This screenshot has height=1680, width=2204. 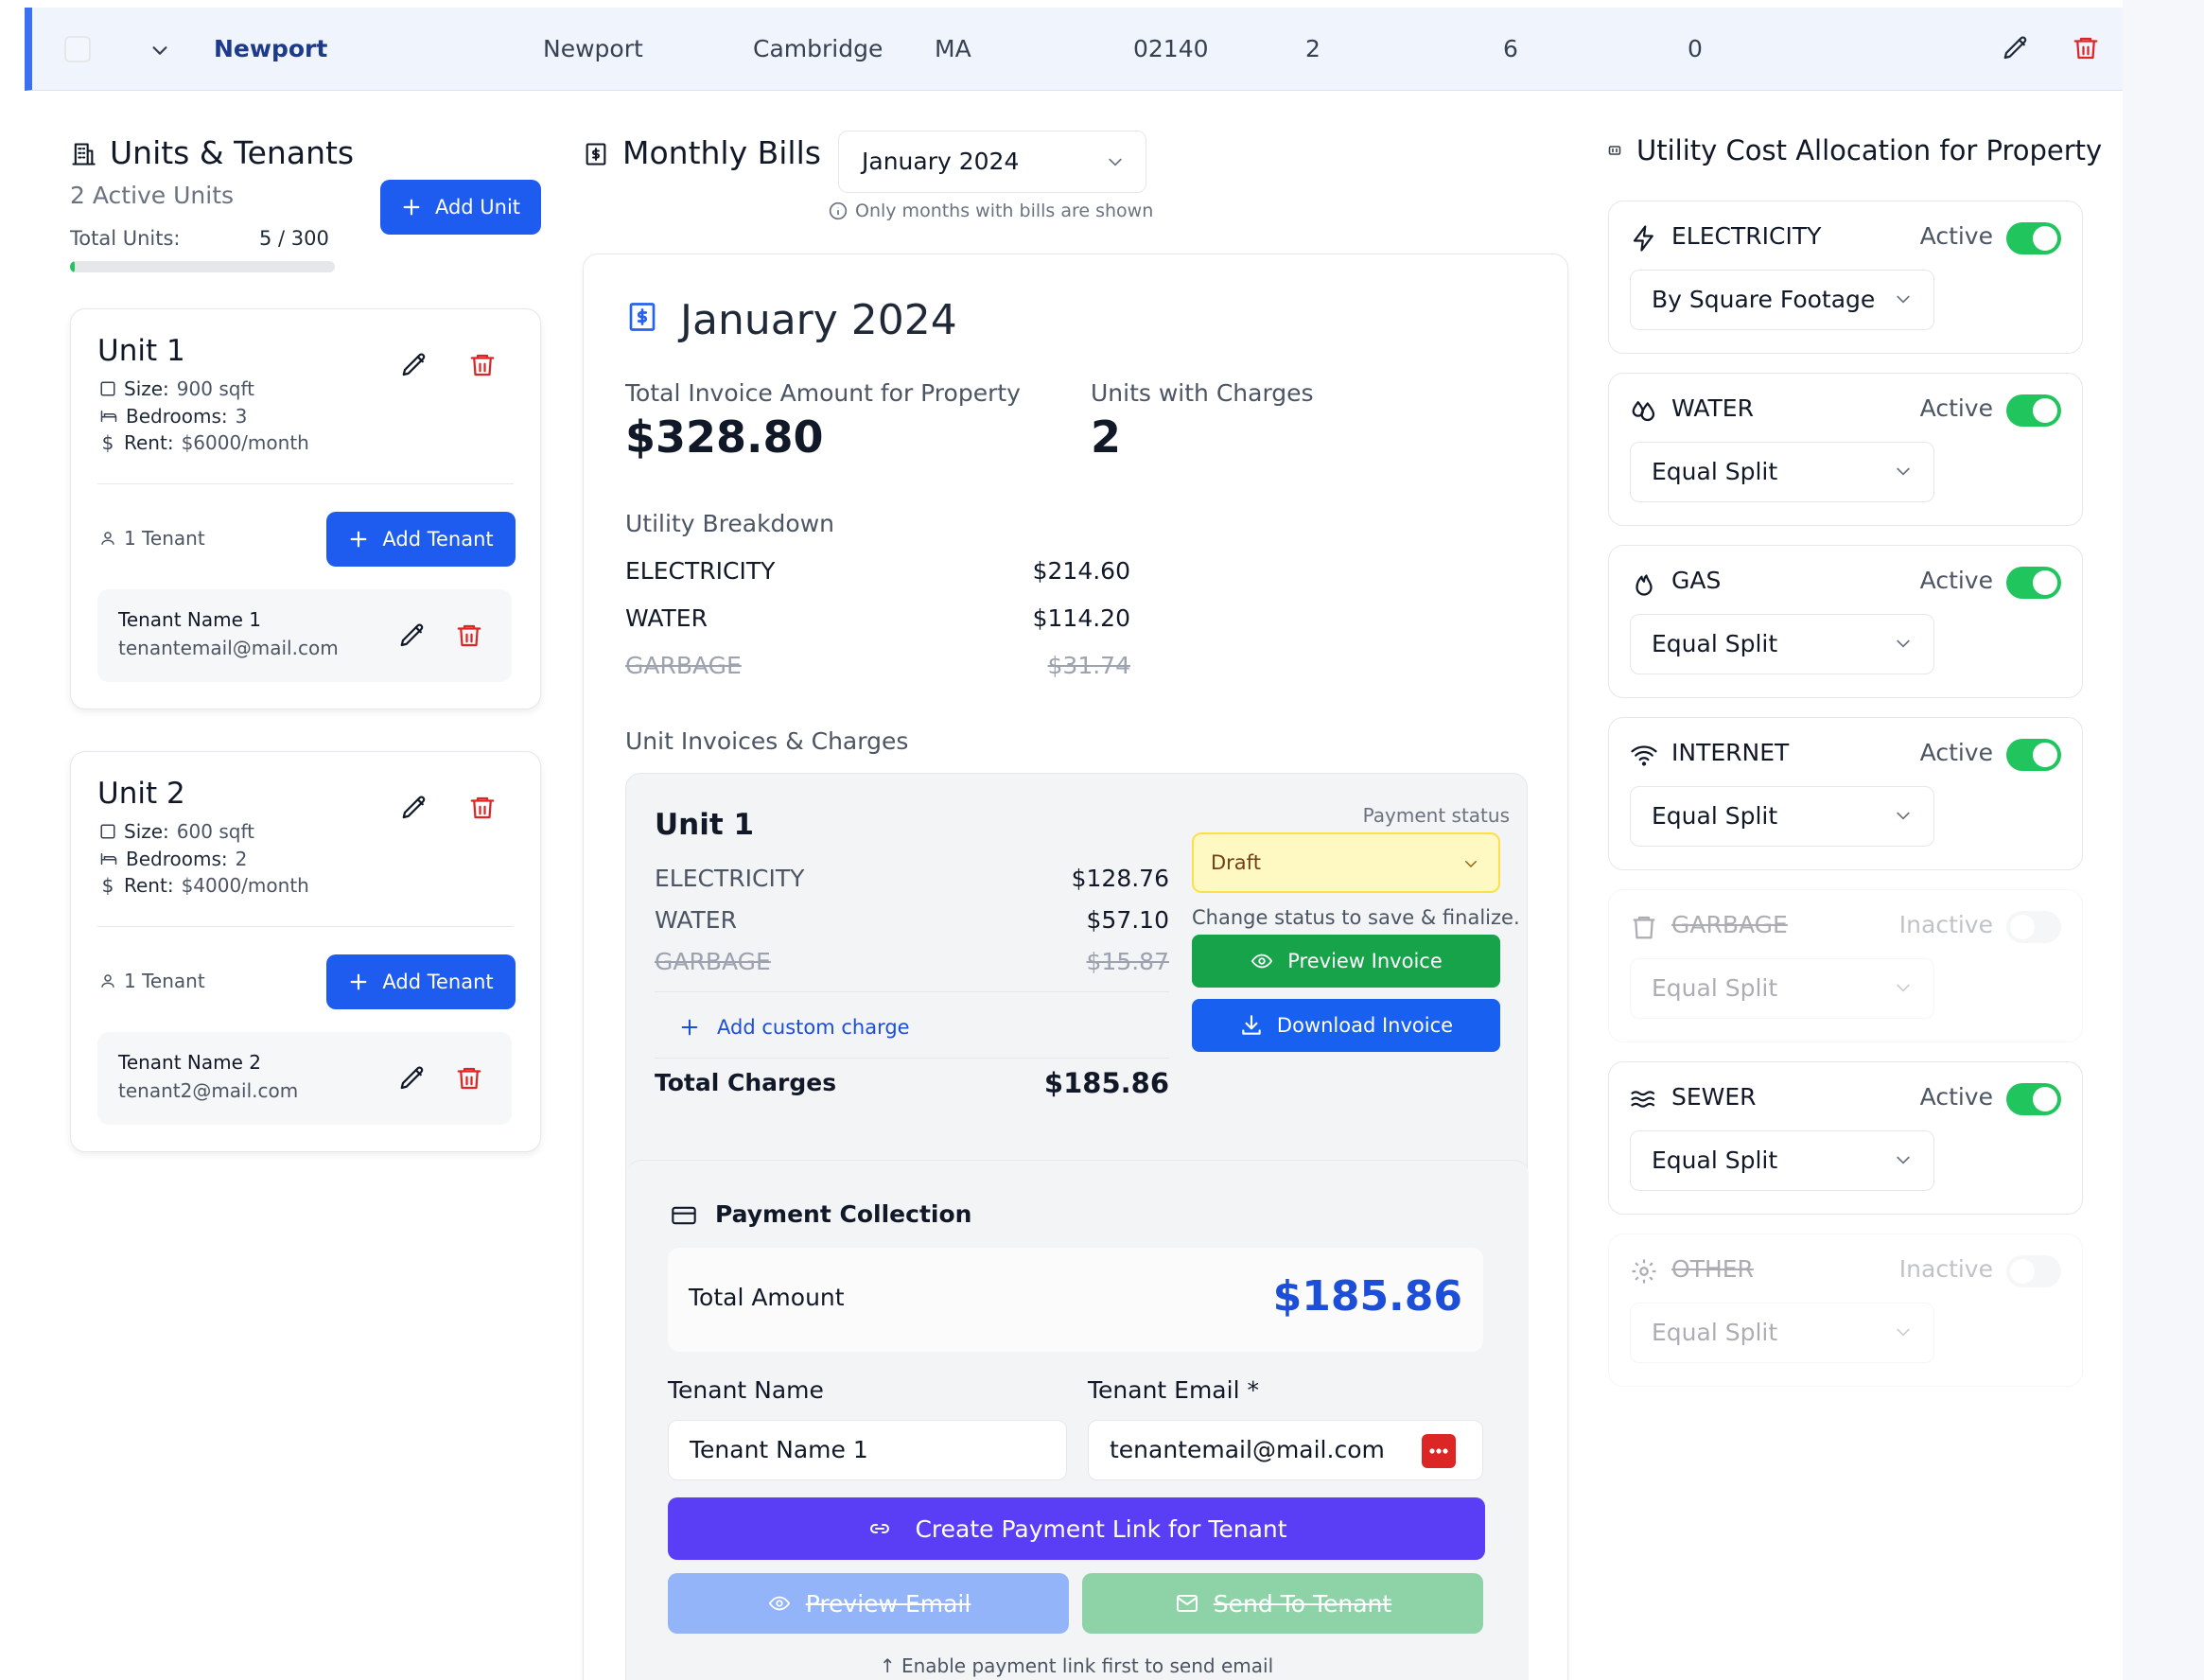 I want to click on units-progress-fill, so click(x=72, y=266).